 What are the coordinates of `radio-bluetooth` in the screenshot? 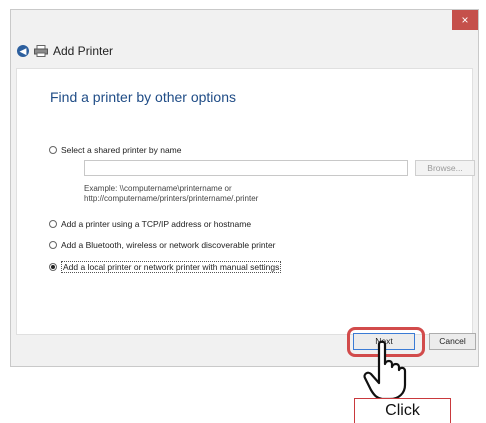 It's located at (53, 245).